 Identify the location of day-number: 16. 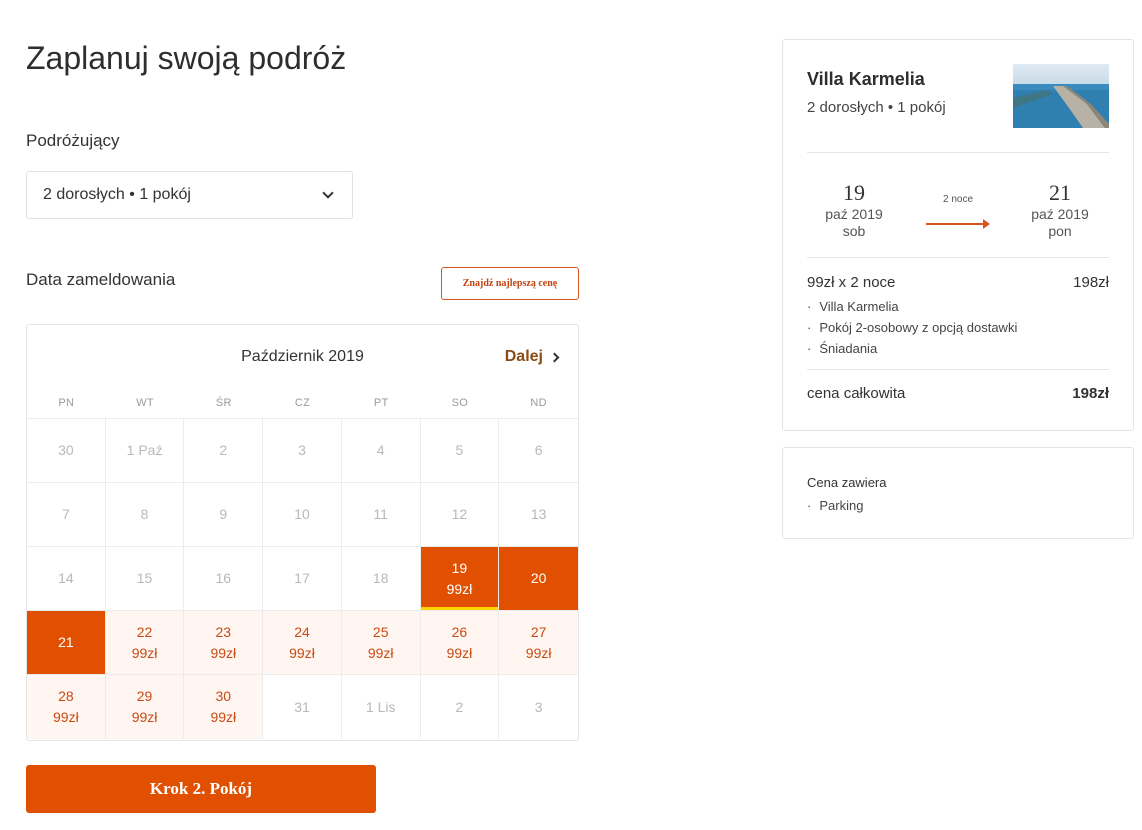
(223, 578).